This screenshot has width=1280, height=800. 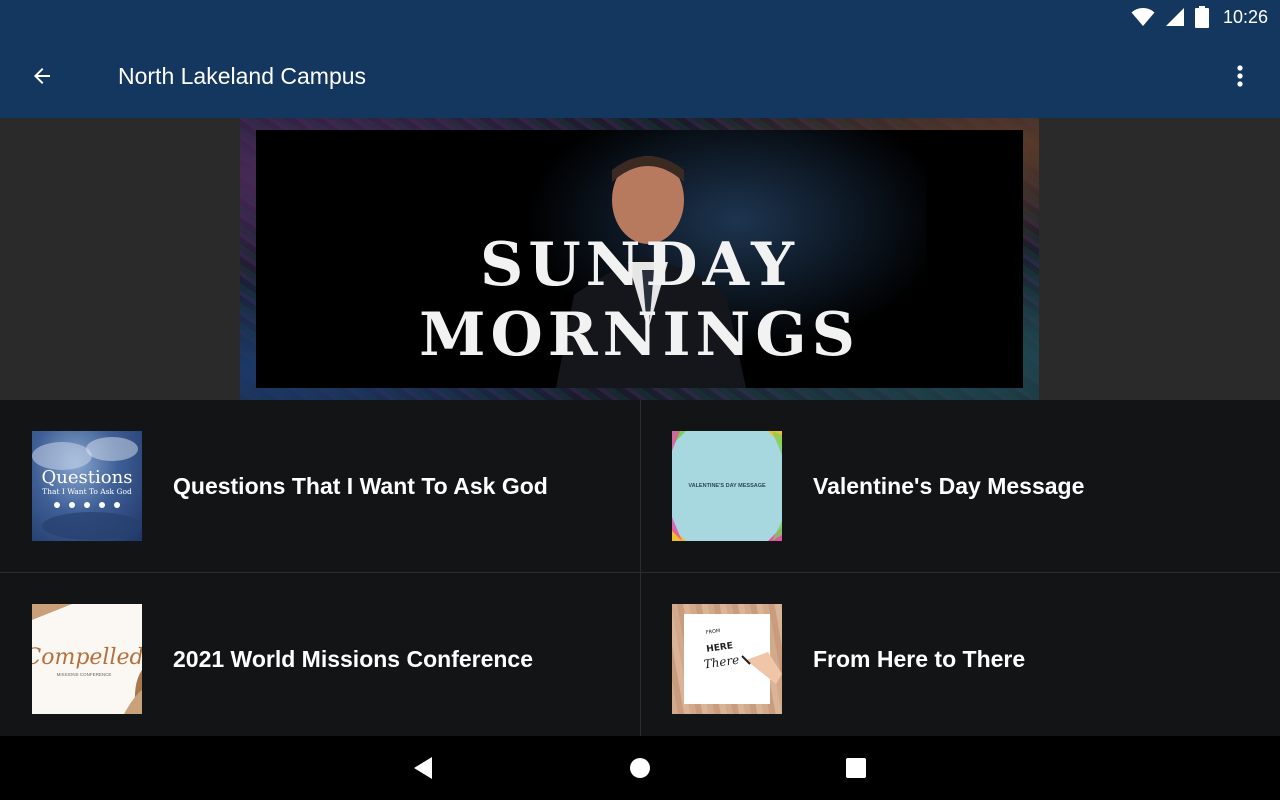 I want to click on here-to-there-artwork: HERE There FROM, so click(x=733, y=659).